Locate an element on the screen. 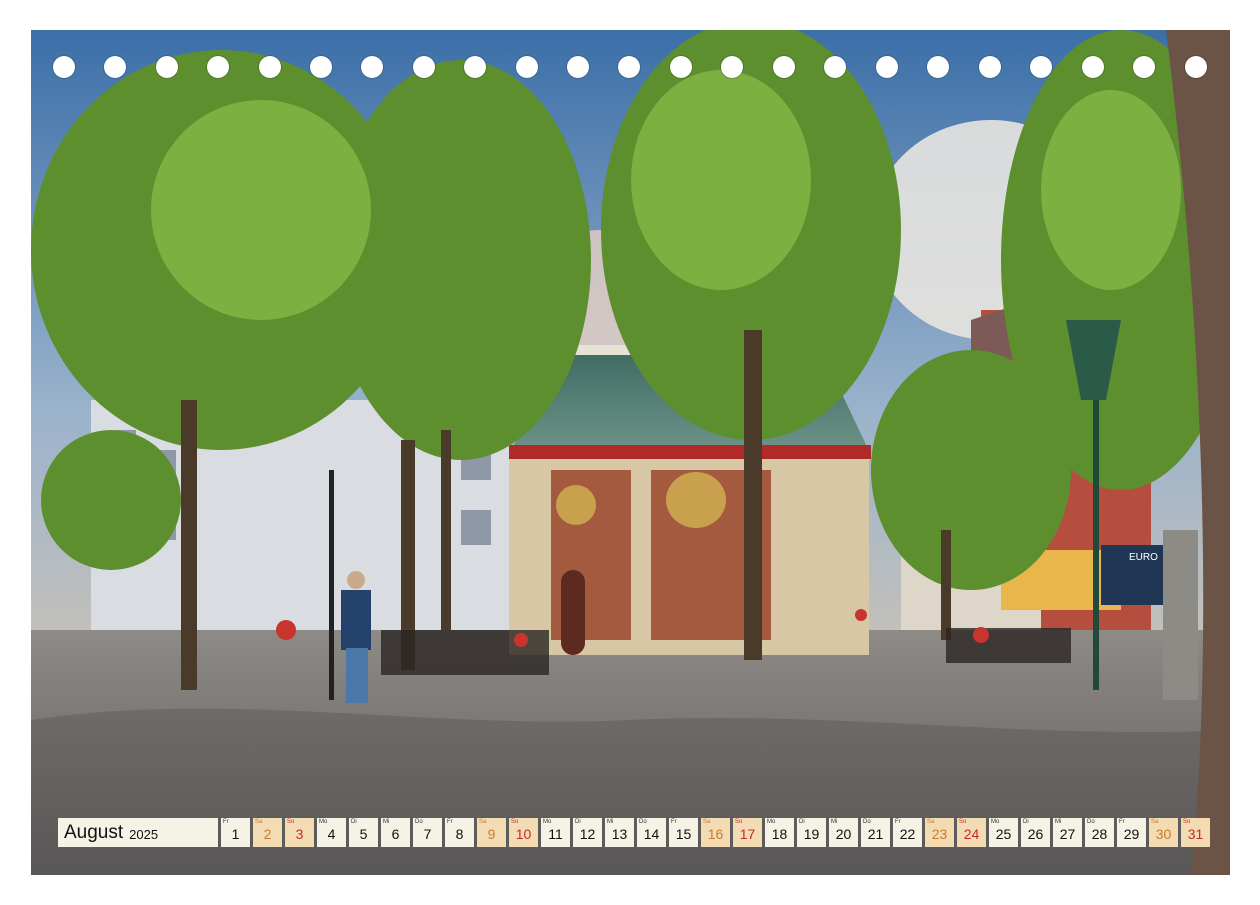  day-cell: Mi 20 is located at coordinates (843, 832).